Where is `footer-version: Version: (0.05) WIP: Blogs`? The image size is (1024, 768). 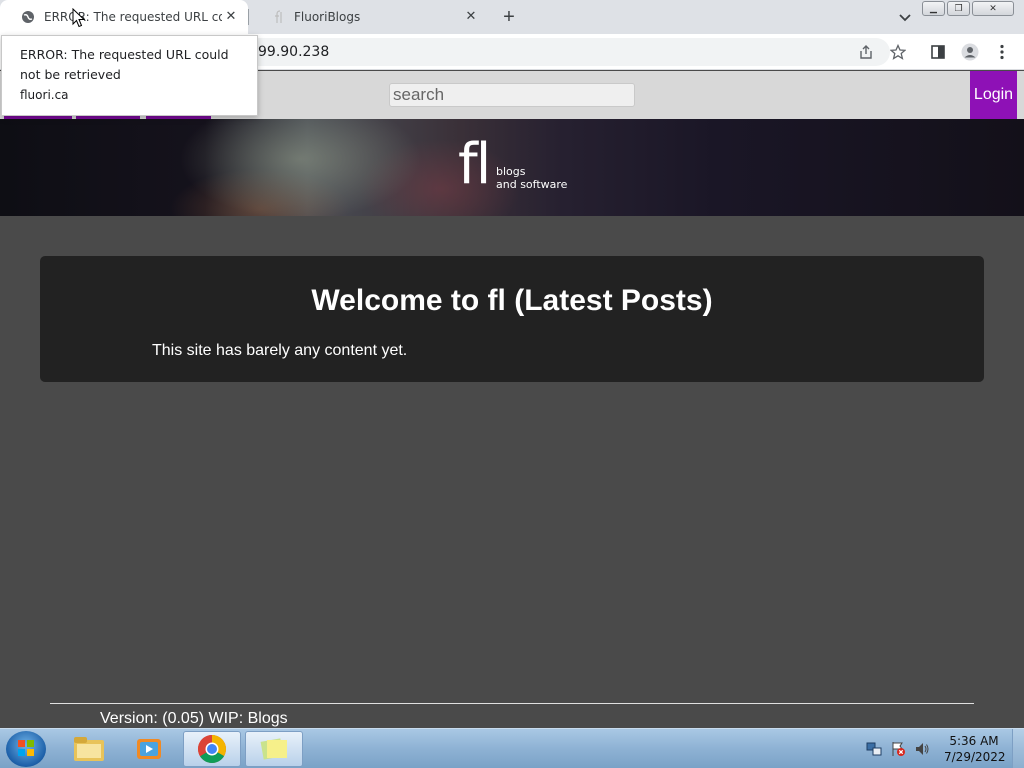 footer-version: Version: (0.05) WIP: Blogs is located at coordinates (194, 718).